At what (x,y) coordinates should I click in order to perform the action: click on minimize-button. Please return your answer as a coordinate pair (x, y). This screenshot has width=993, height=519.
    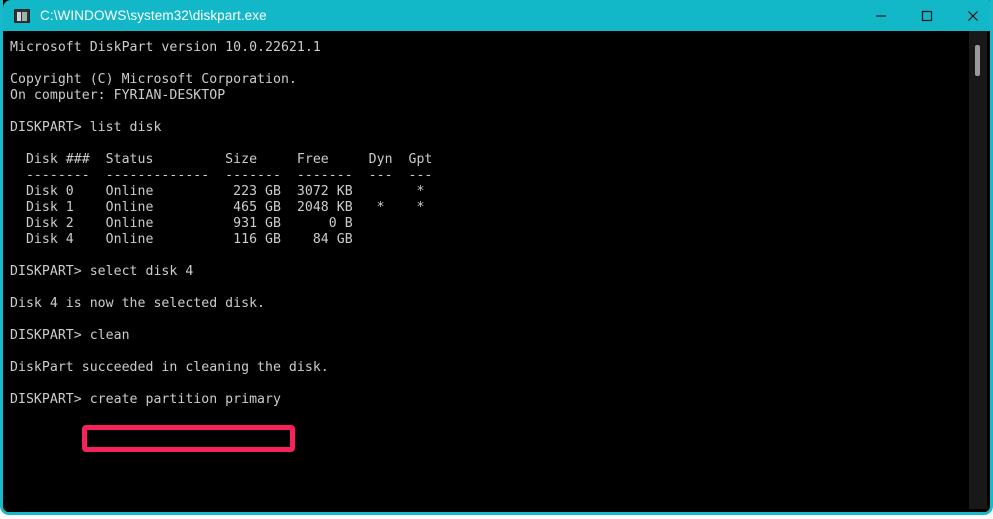
    Looking at the image, I should click on (881, 15).